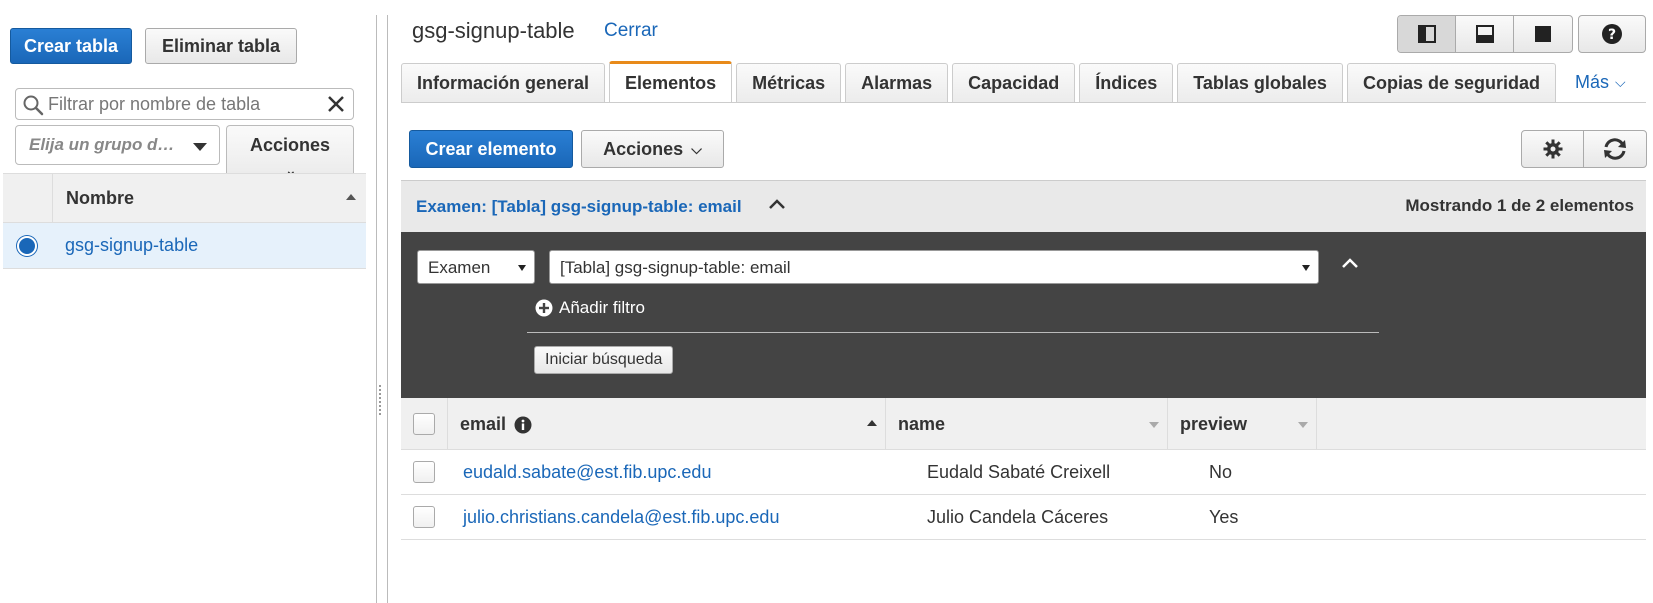  What do you see at coordinates (604, 360) in the screenshot?
I see `start-search-button: Iniciar búsqueda` at bounding box center [604, 360].